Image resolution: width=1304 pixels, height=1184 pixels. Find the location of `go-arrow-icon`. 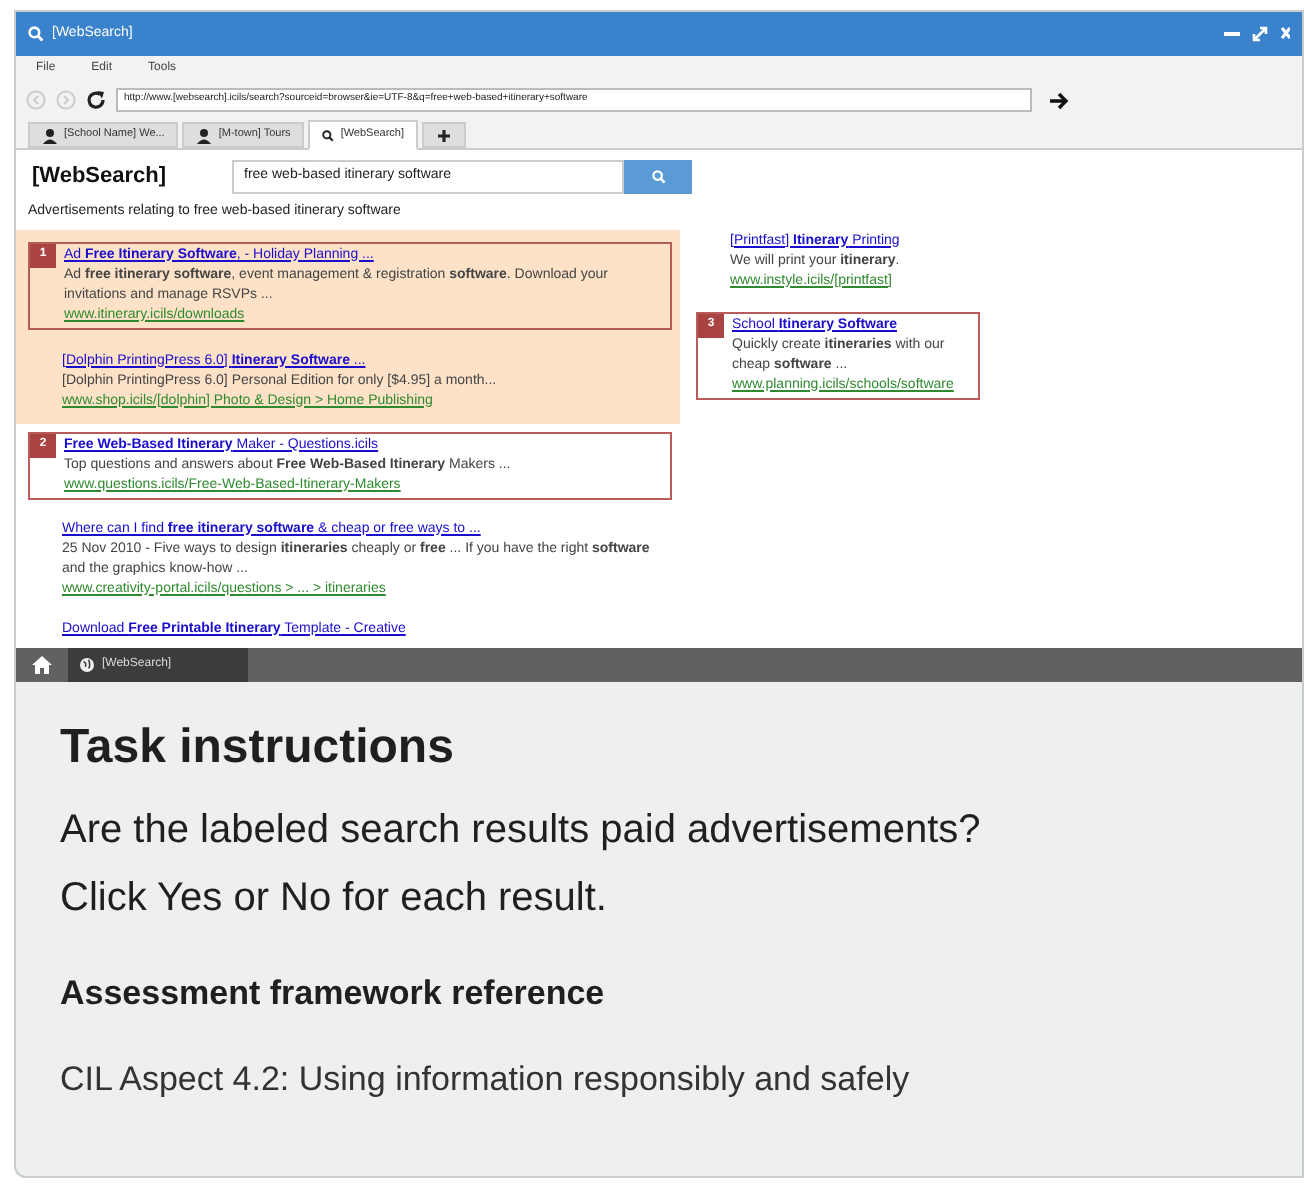

go-arrow-icon is located at coordinates (1060, 100).